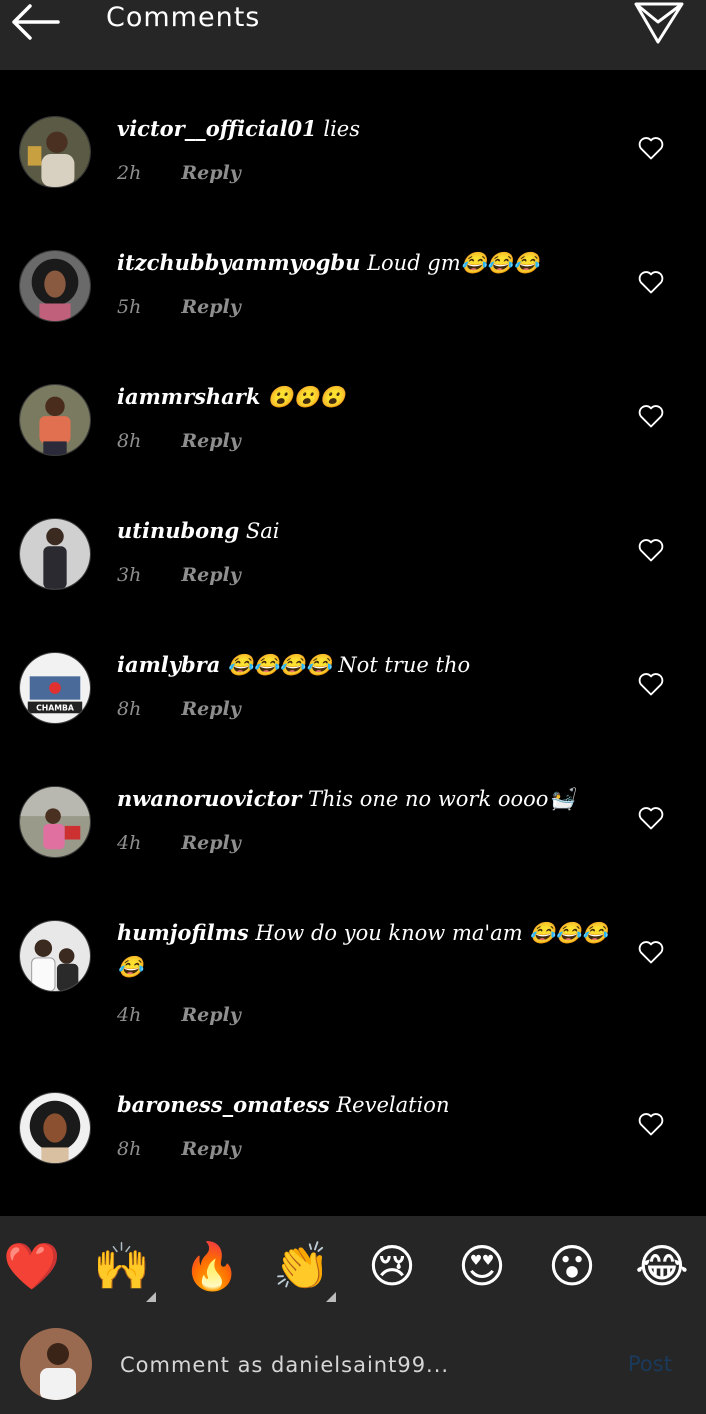 The height and width of the screenshot is (1414, 706). I want to click on comment-body: 😂😂😂😂 Not true tho, so click(349, 665).